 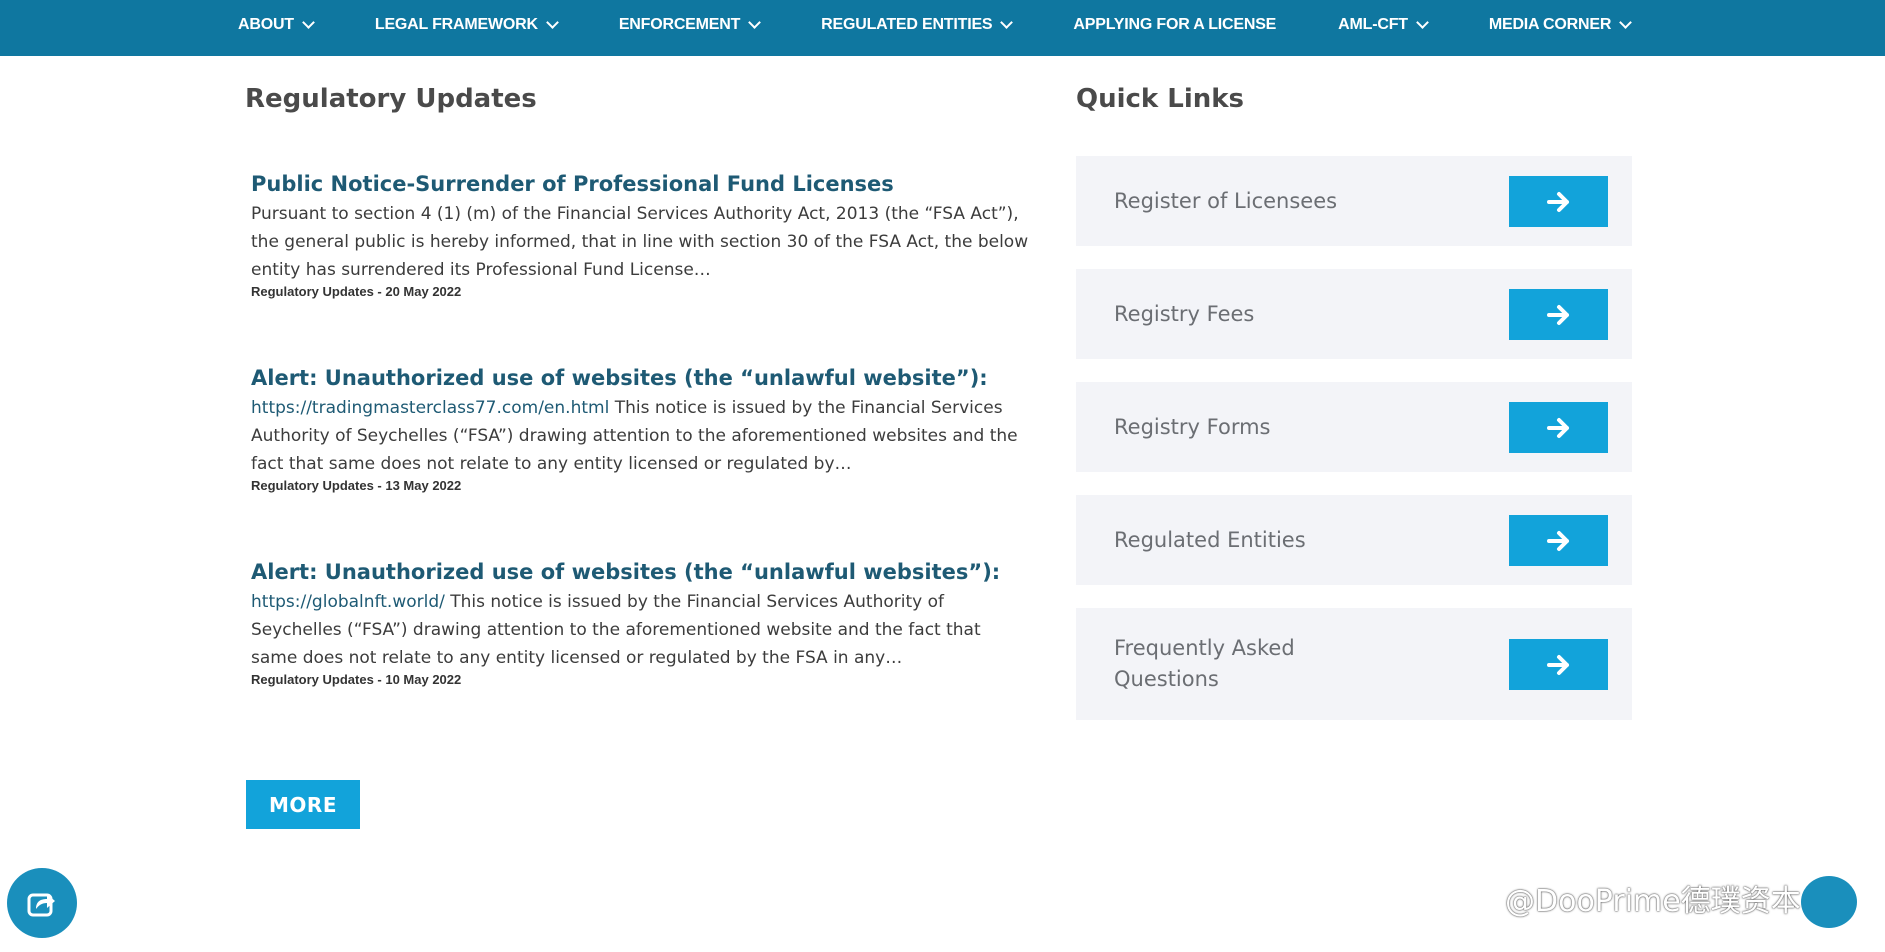 What do you see at coordinates (1354, 540) in the screenshot?
I see `quick-link-regulated-entities: Regulated Entities` at bounding box center [1354, 540].